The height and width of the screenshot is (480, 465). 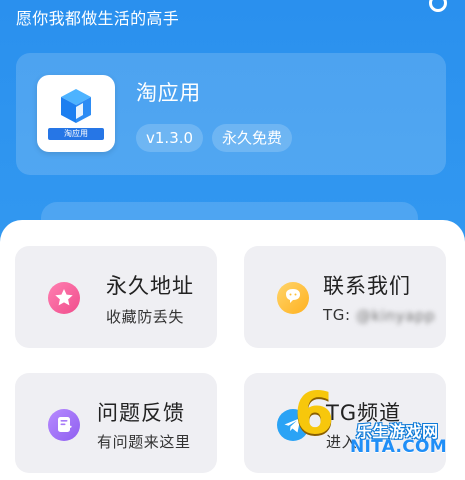 I want to click on purple-feedback-icon, so click(x=64, y=425).